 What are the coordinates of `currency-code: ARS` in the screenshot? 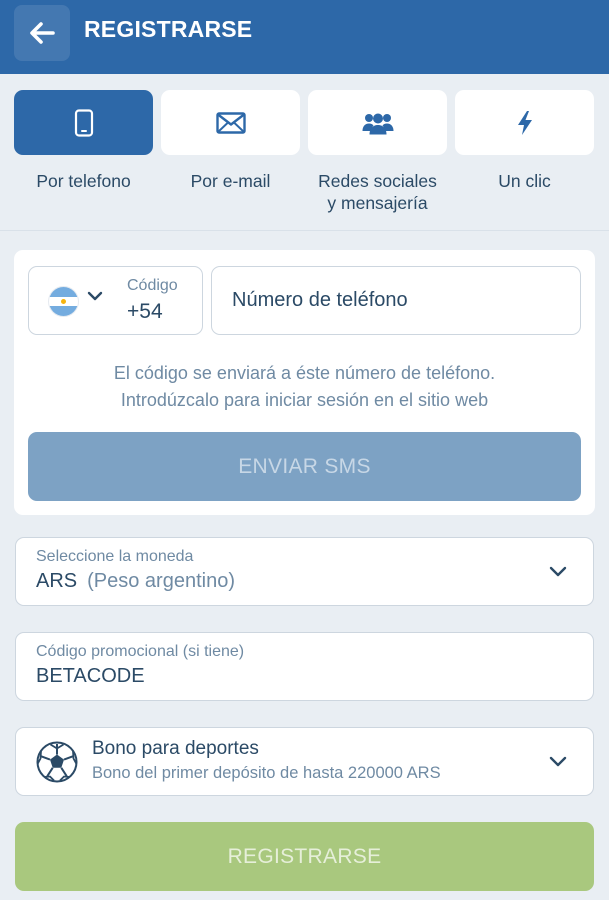 It's located at (57, 581).